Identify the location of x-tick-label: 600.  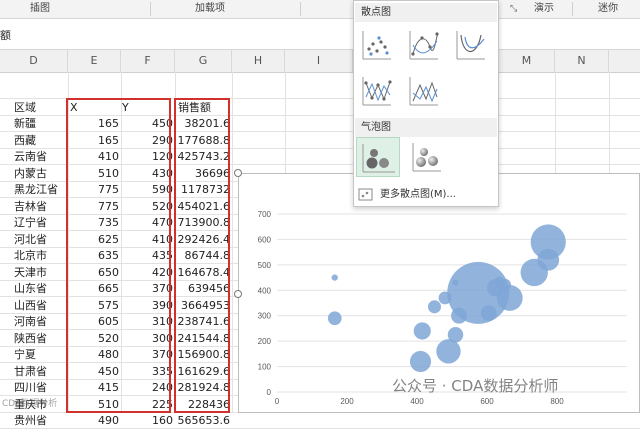
(487, 401).